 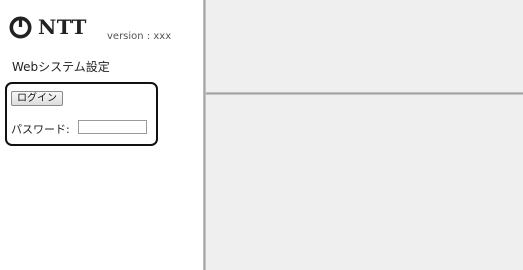 What do you see at coordinates (61, 67) in the screenshot?
I see `page-title: Webシステム設定` at bounding box center [61, 67].